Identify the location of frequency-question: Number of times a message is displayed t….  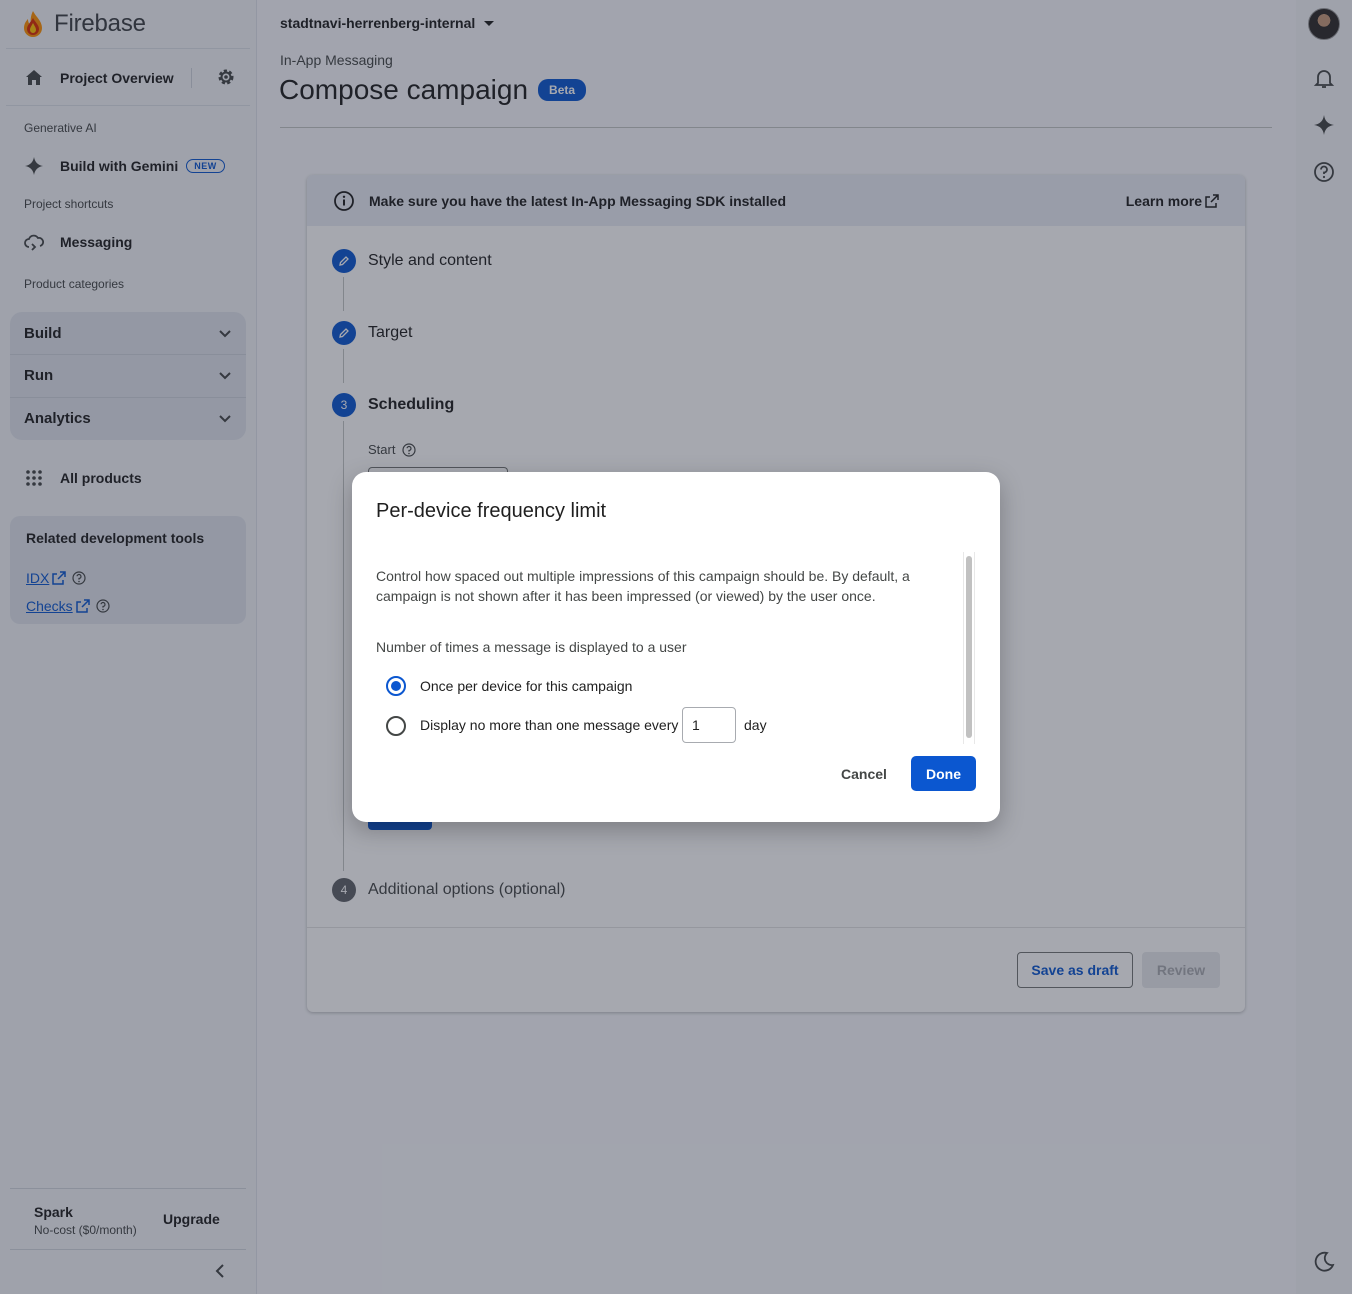
(531, 647).